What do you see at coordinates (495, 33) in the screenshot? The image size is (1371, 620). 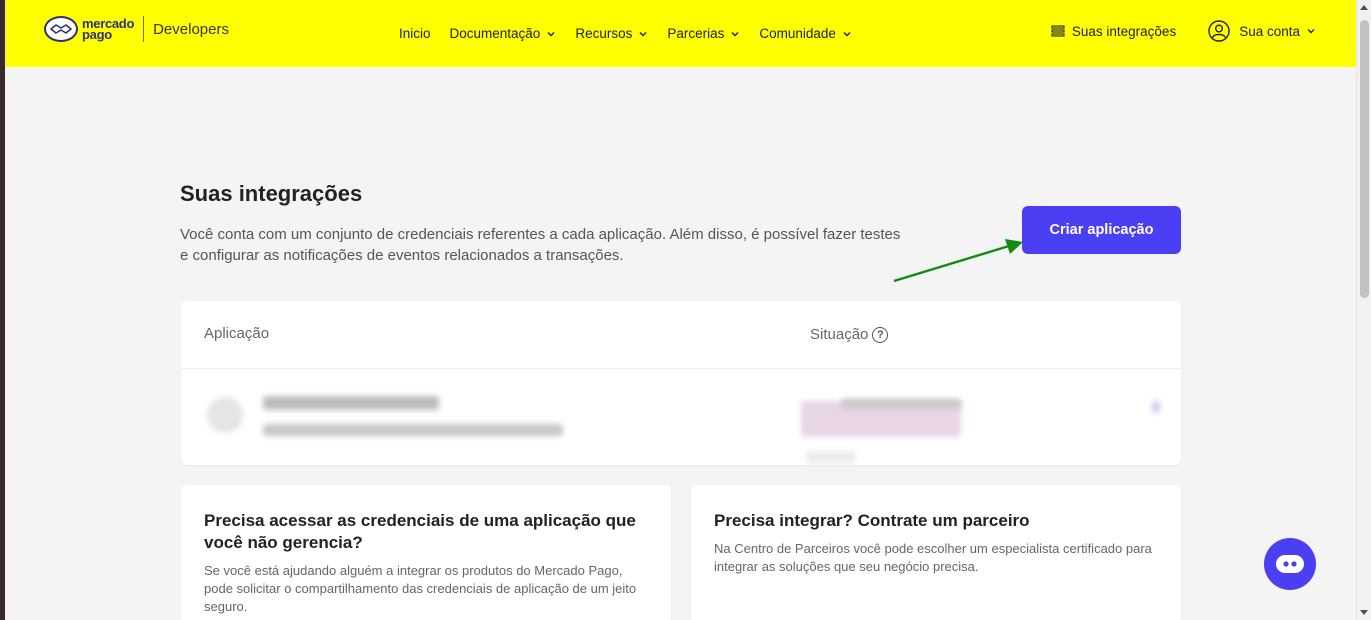 I see `nav-label: Documentação` at bounding box center [495, 33].